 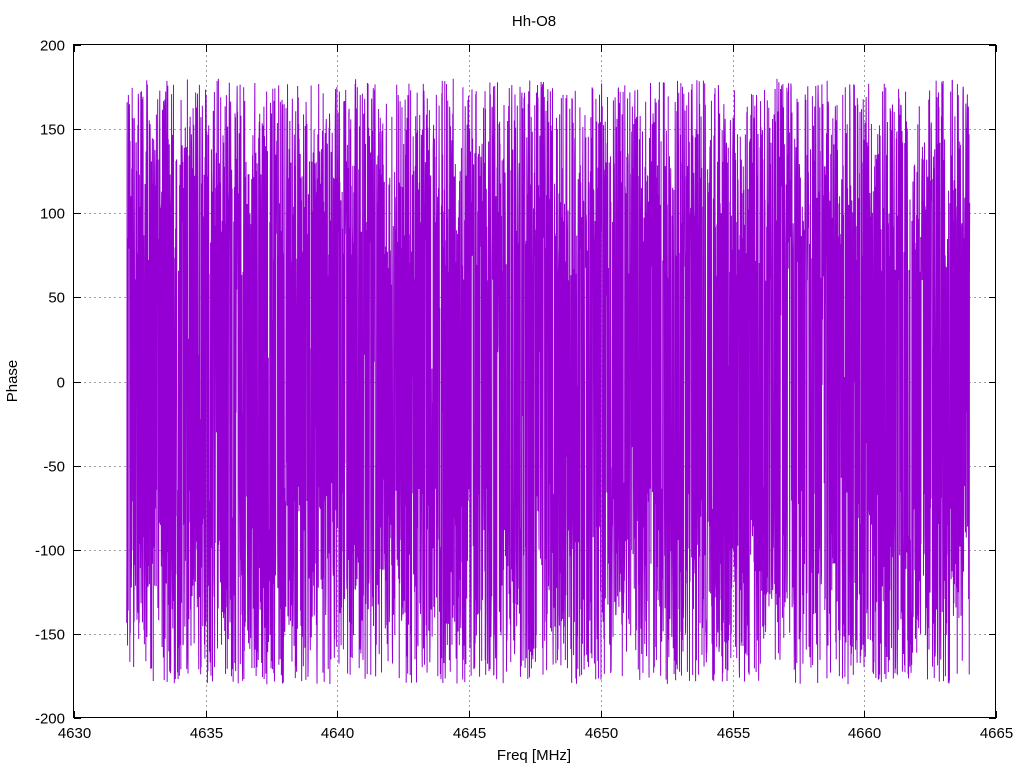 I want to click on y-tick-label: 50, so click(x=56, y=298).